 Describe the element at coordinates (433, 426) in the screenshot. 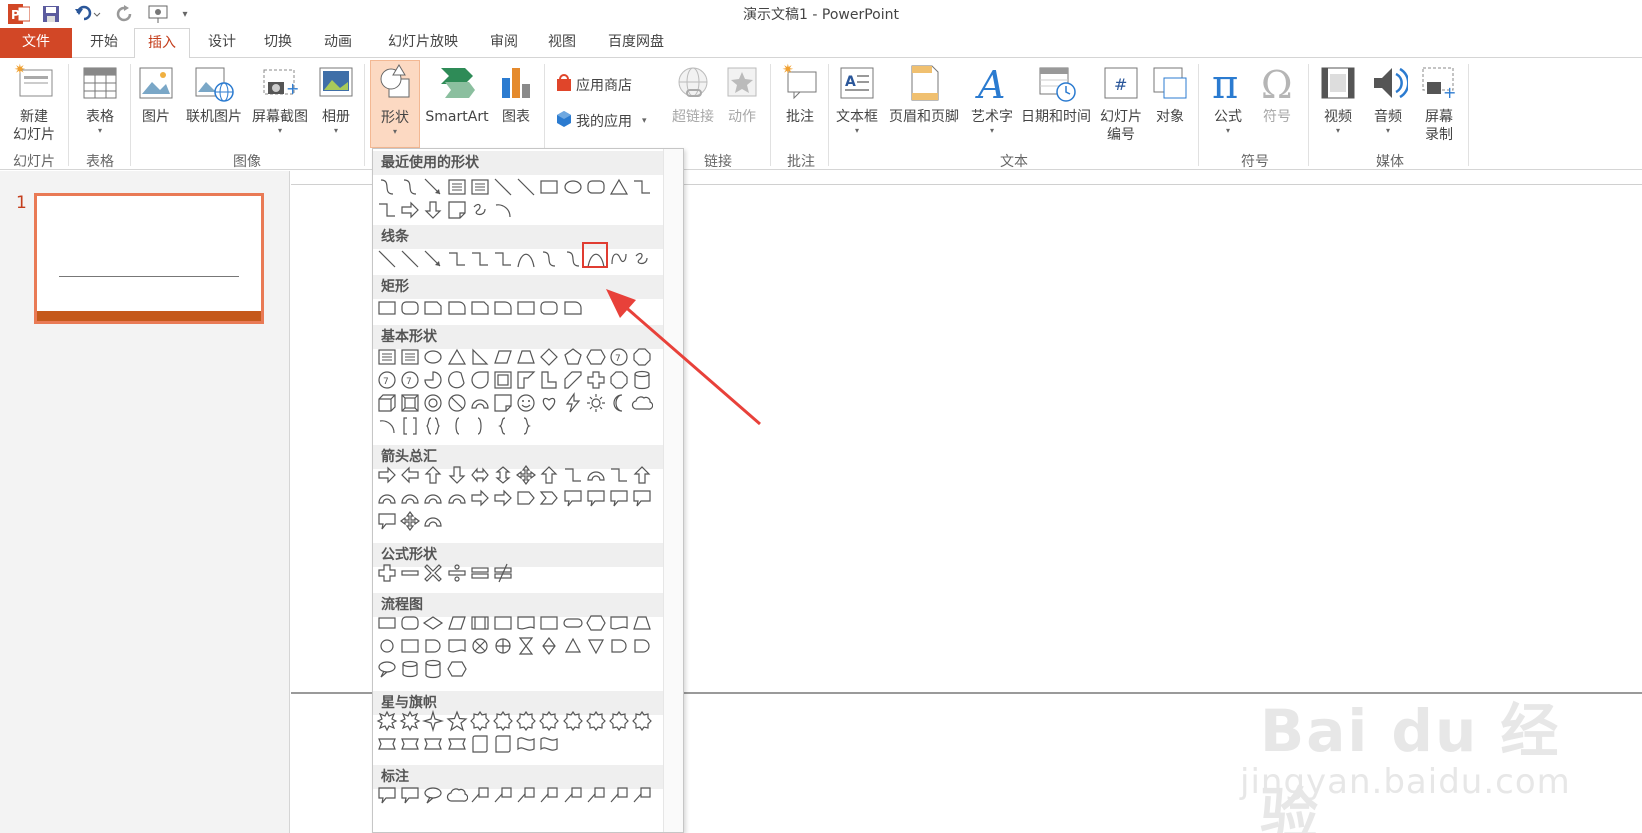

I see `brace-shape-icon` at that location.